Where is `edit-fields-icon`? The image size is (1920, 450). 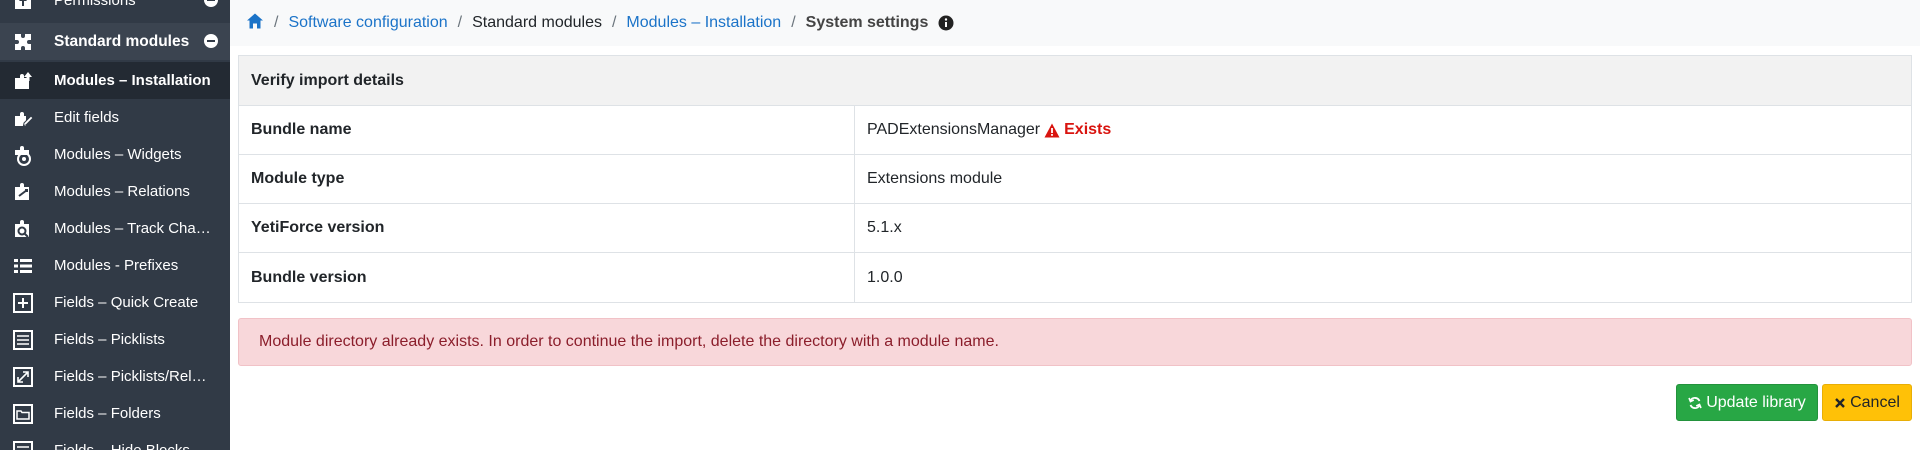
edit-fields-icon is located at coordinates (23, 118).